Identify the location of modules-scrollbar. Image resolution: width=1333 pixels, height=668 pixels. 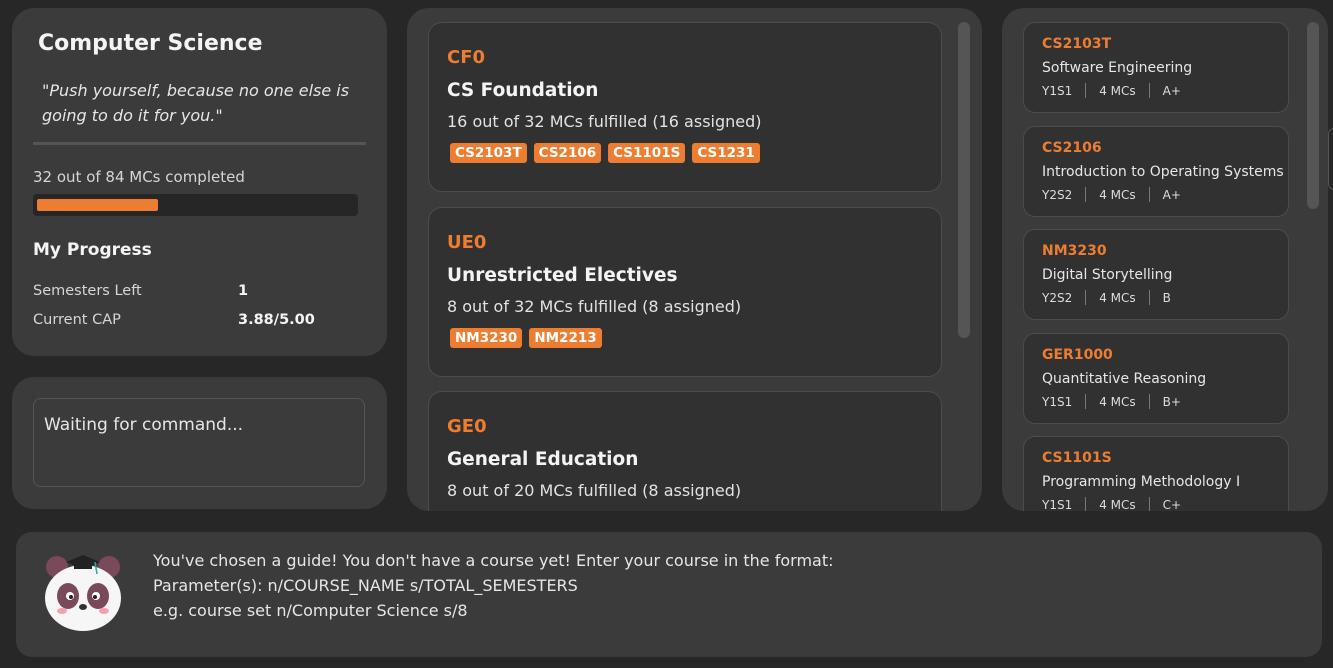
(1313, 115).